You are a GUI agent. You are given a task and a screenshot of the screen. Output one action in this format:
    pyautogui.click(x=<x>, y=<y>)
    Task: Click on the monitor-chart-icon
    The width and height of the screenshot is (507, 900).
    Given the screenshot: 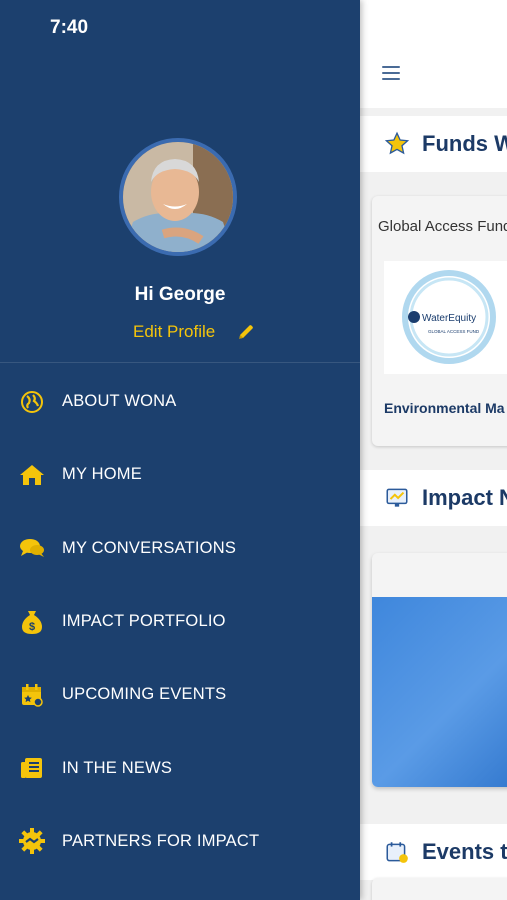 What is the action you would take?
    pyautogui.click(x=397, y=497)
    